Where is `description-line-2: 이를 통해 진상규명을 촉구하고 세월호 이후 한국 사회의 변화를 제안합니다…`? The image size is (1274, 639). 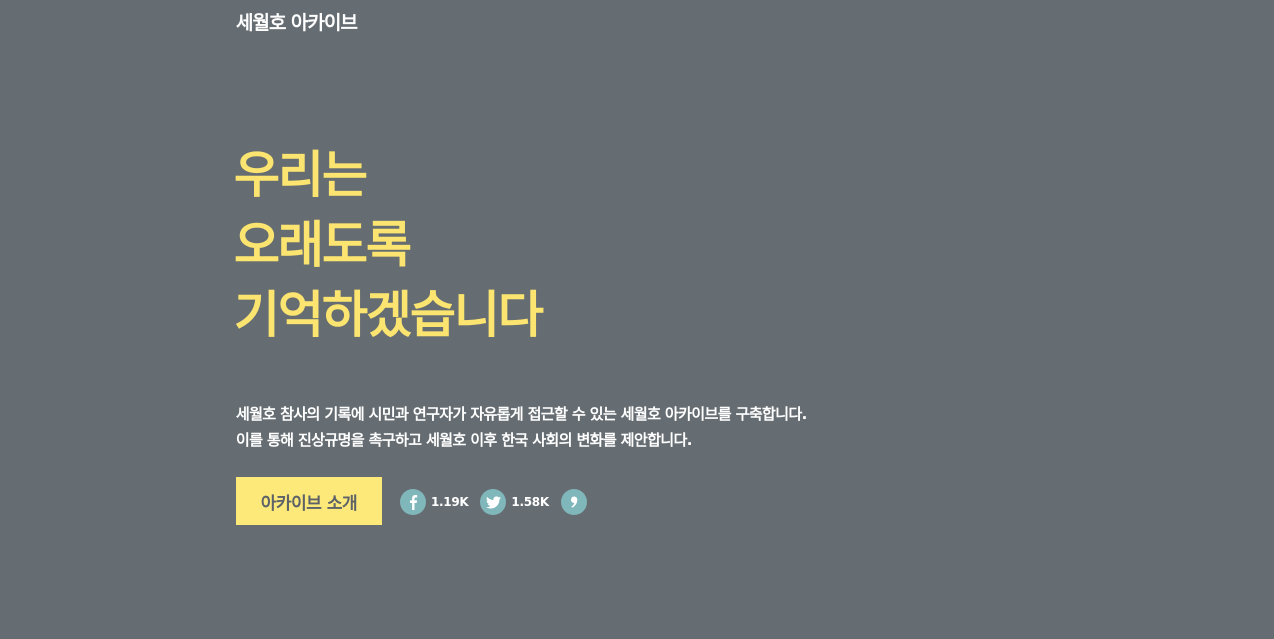 description-line-2: 이를 통해 진상규명을 촉구하고 세월호 이후 한국 사회의 변화를 제안합니다… is located at coordinates (464, 440).